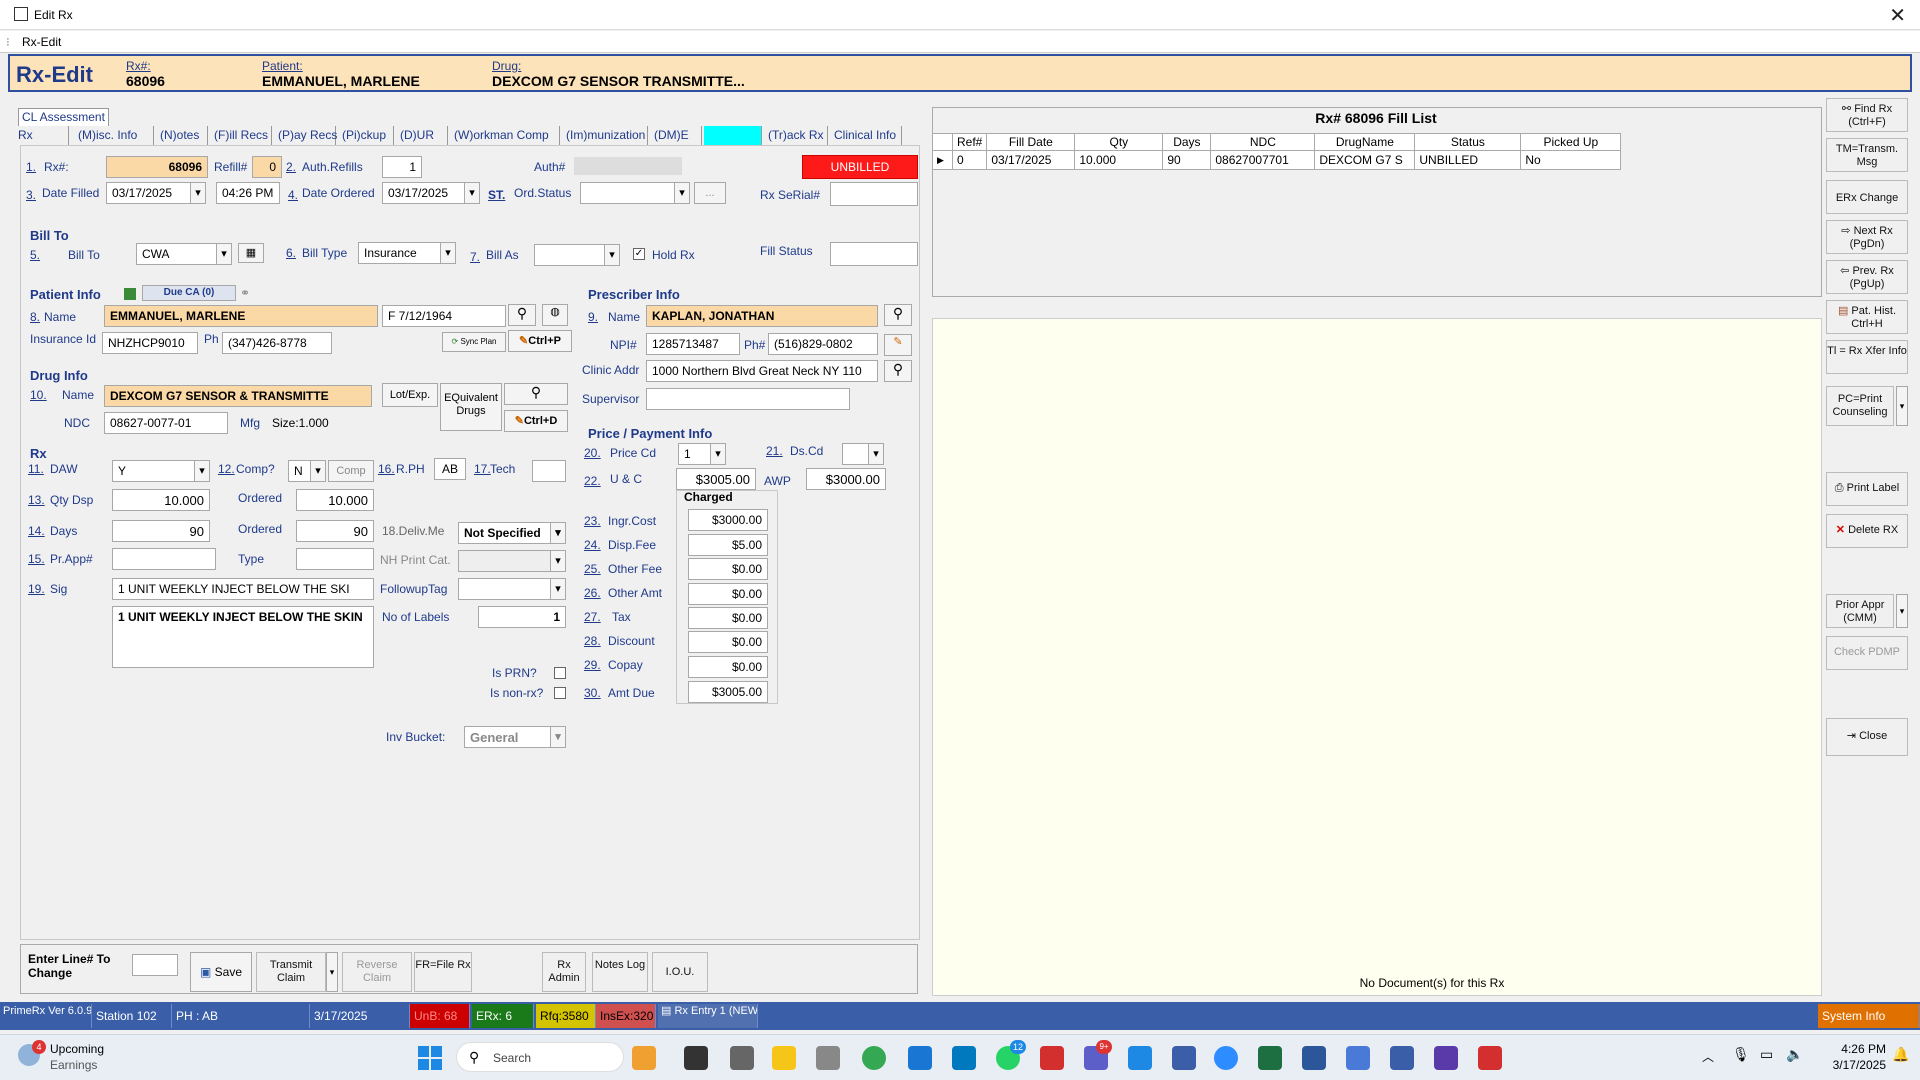  What do you see at coordinates (332, 972) in the screenshot?
I see `transmit-dropdown-icon: ▾` at bounding box center [332, 972].